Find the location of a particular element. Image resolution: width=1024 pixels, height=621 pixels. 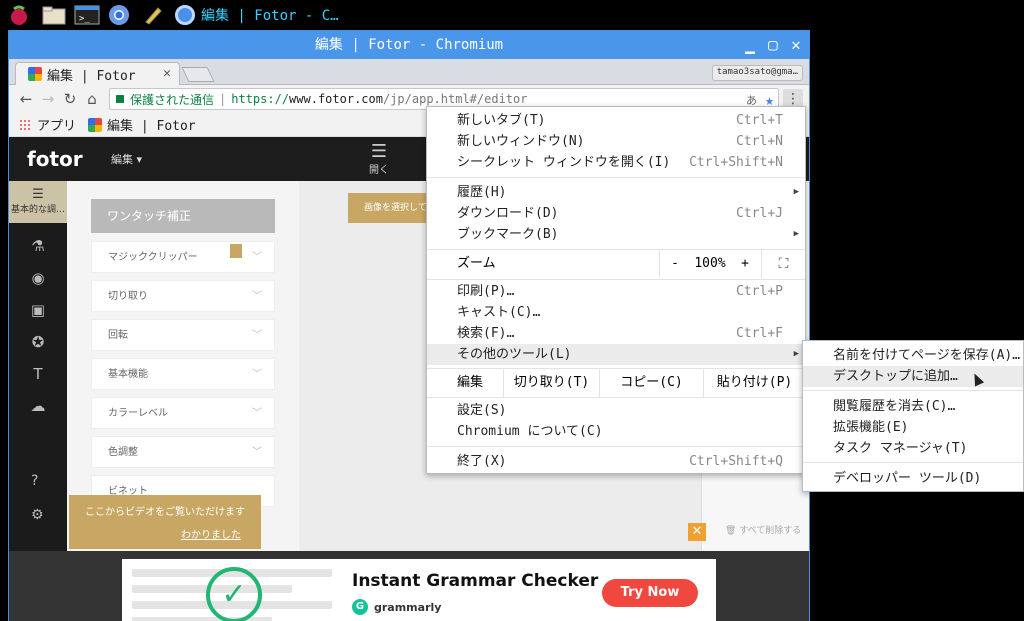

panel-section: マジッククリッパー ﹀ is located at coordinates (183, 257).